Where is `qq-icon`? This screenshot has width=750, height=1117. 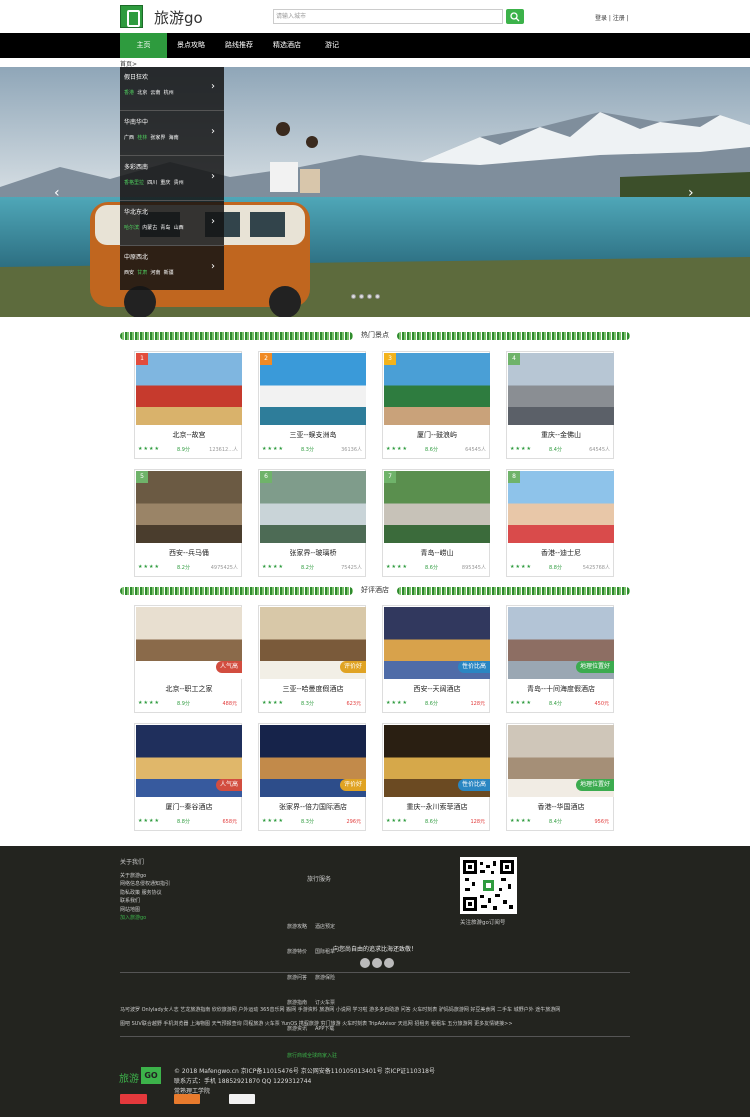 qq-icon is located at coordinates (389, 963).